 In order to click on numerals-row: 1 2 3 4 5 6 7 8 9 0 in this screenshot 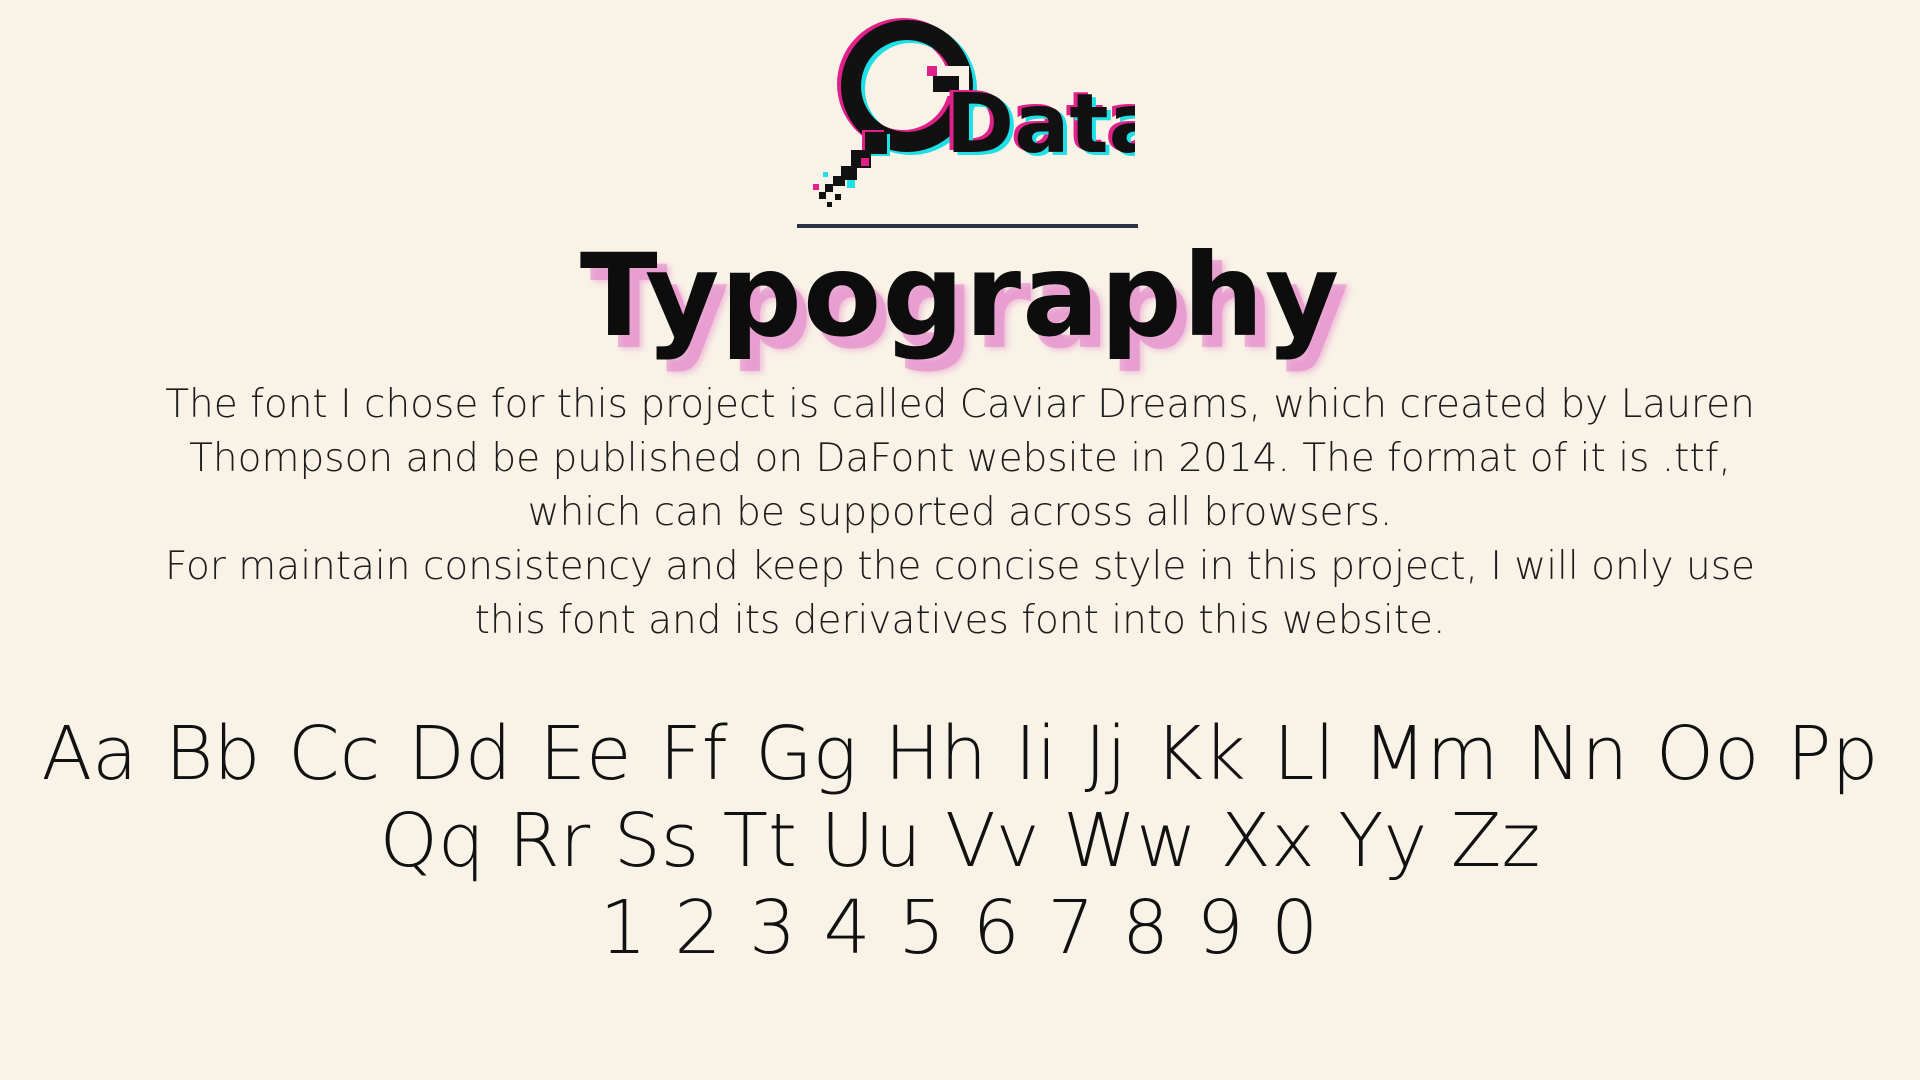, I will do `click(960, 928)`.